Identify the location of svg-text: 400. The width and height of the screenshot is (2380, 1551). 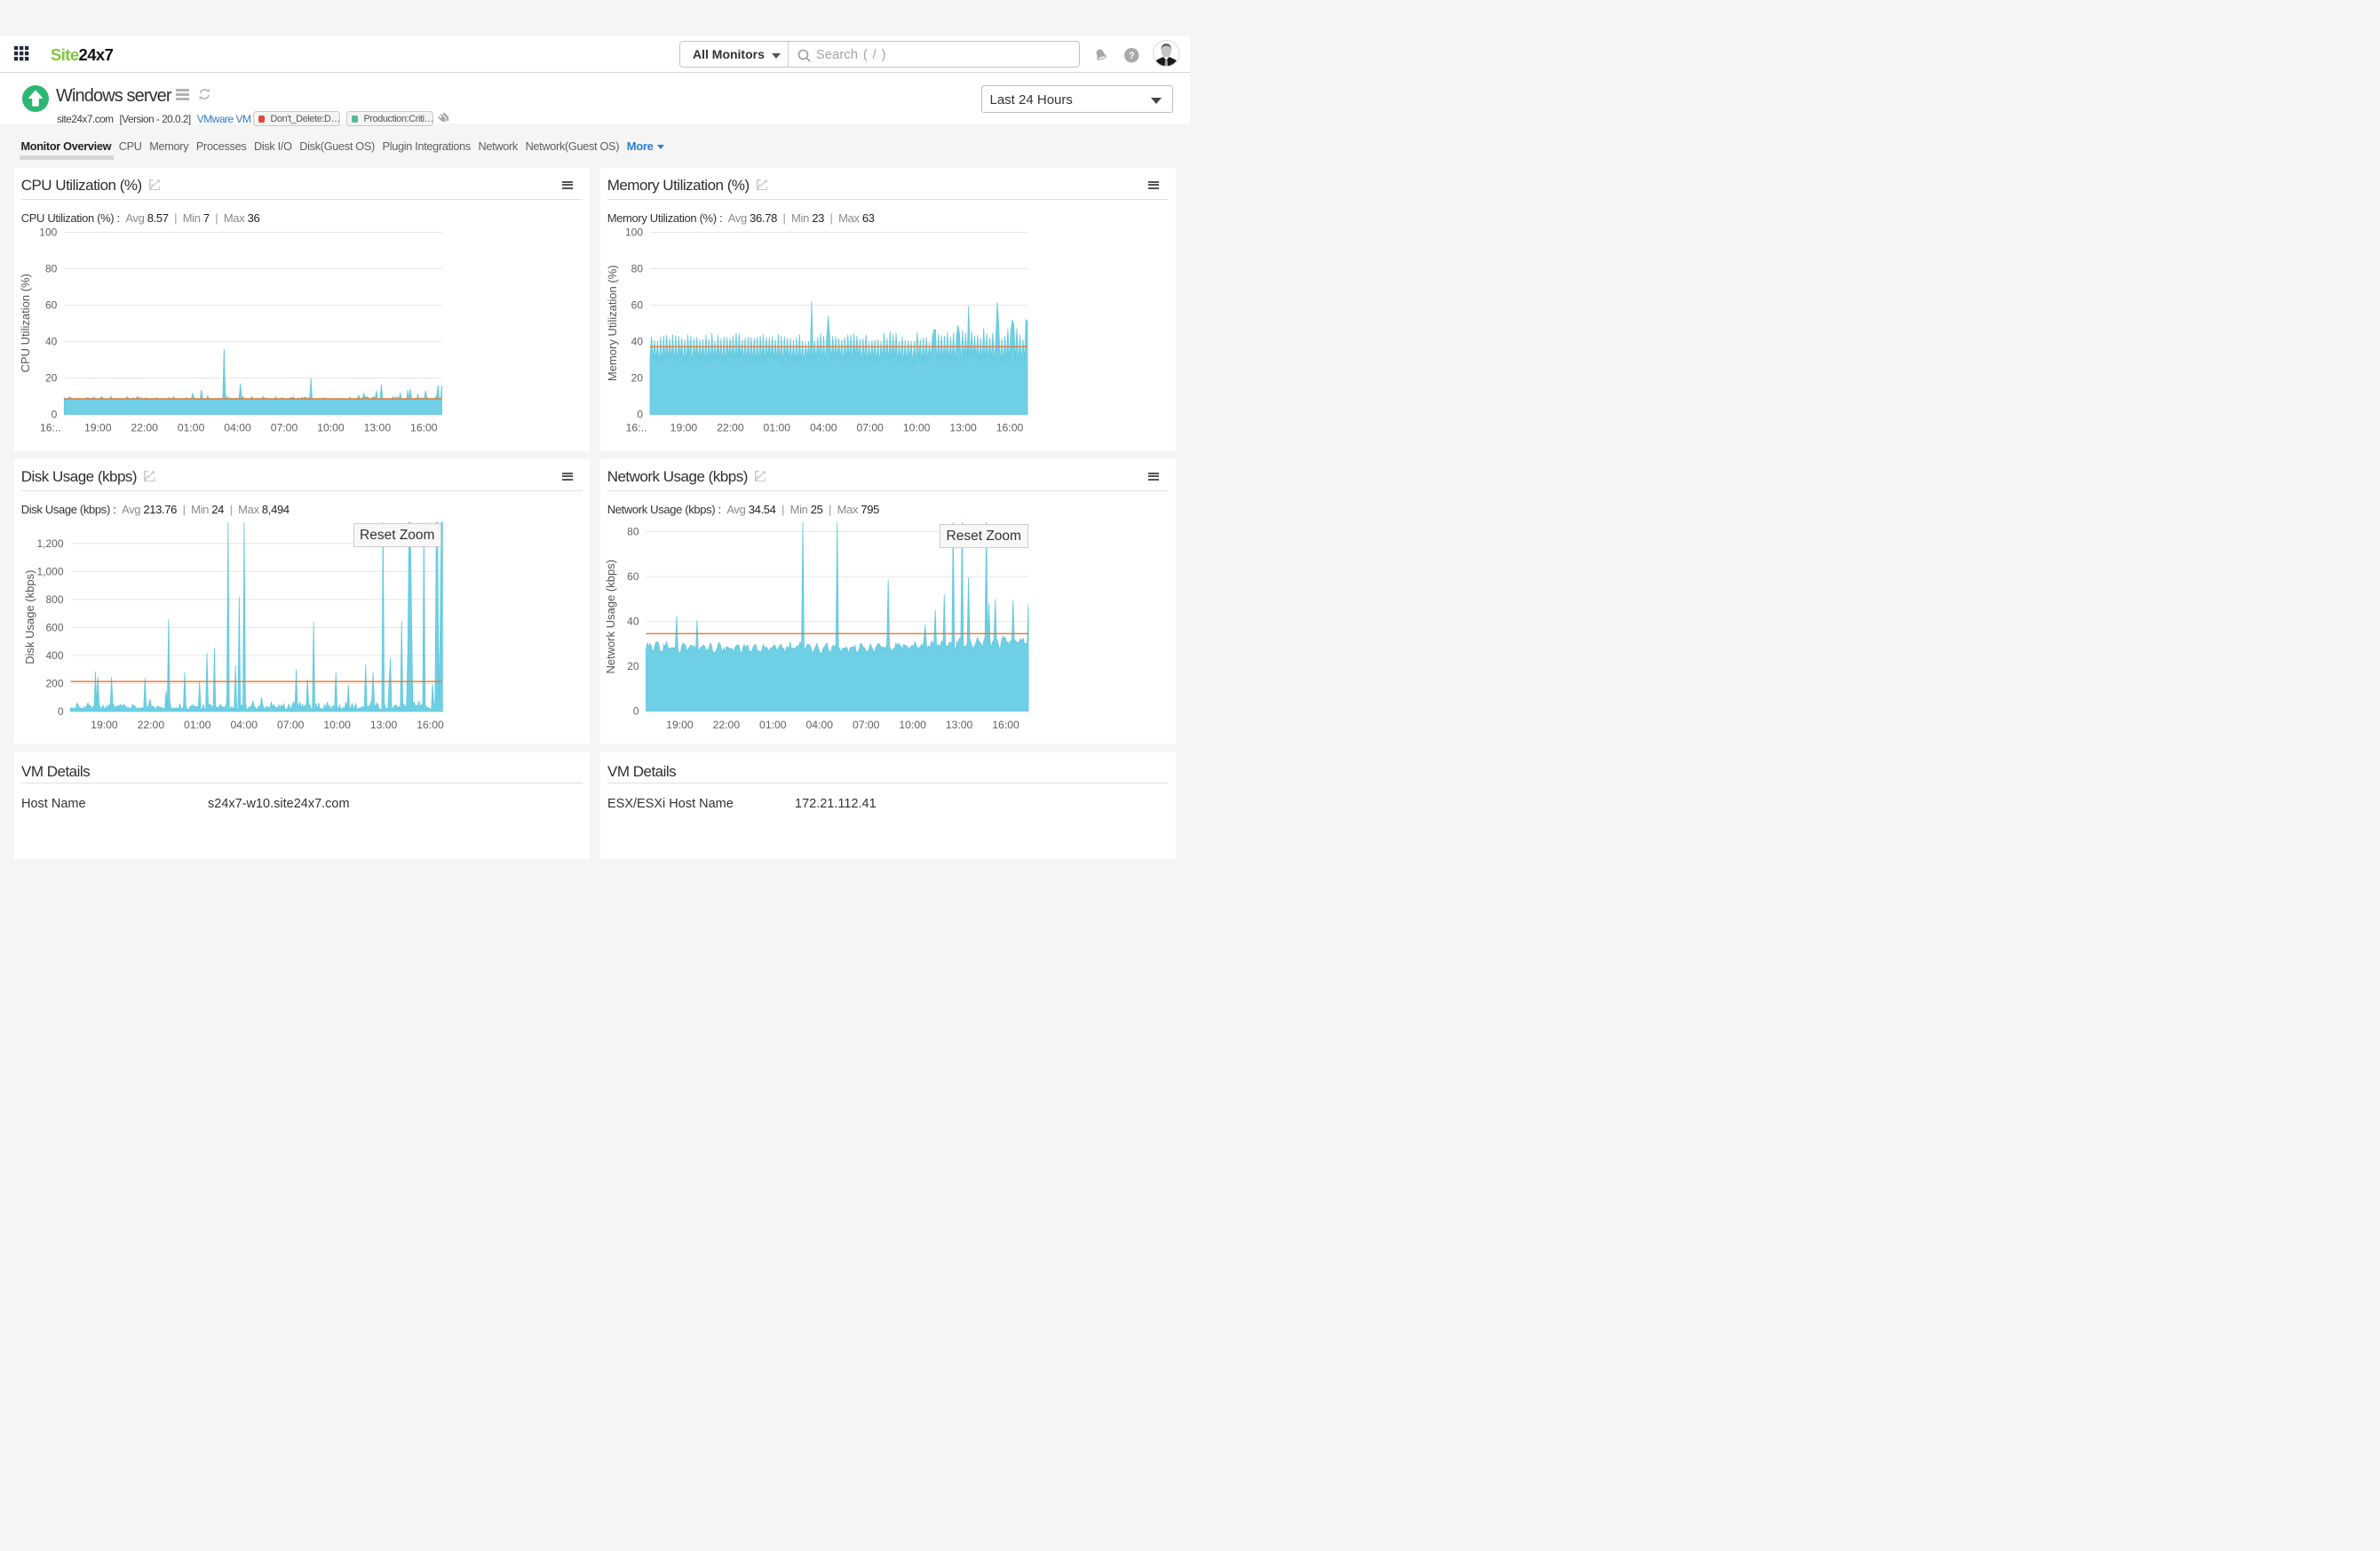
(54, 655).